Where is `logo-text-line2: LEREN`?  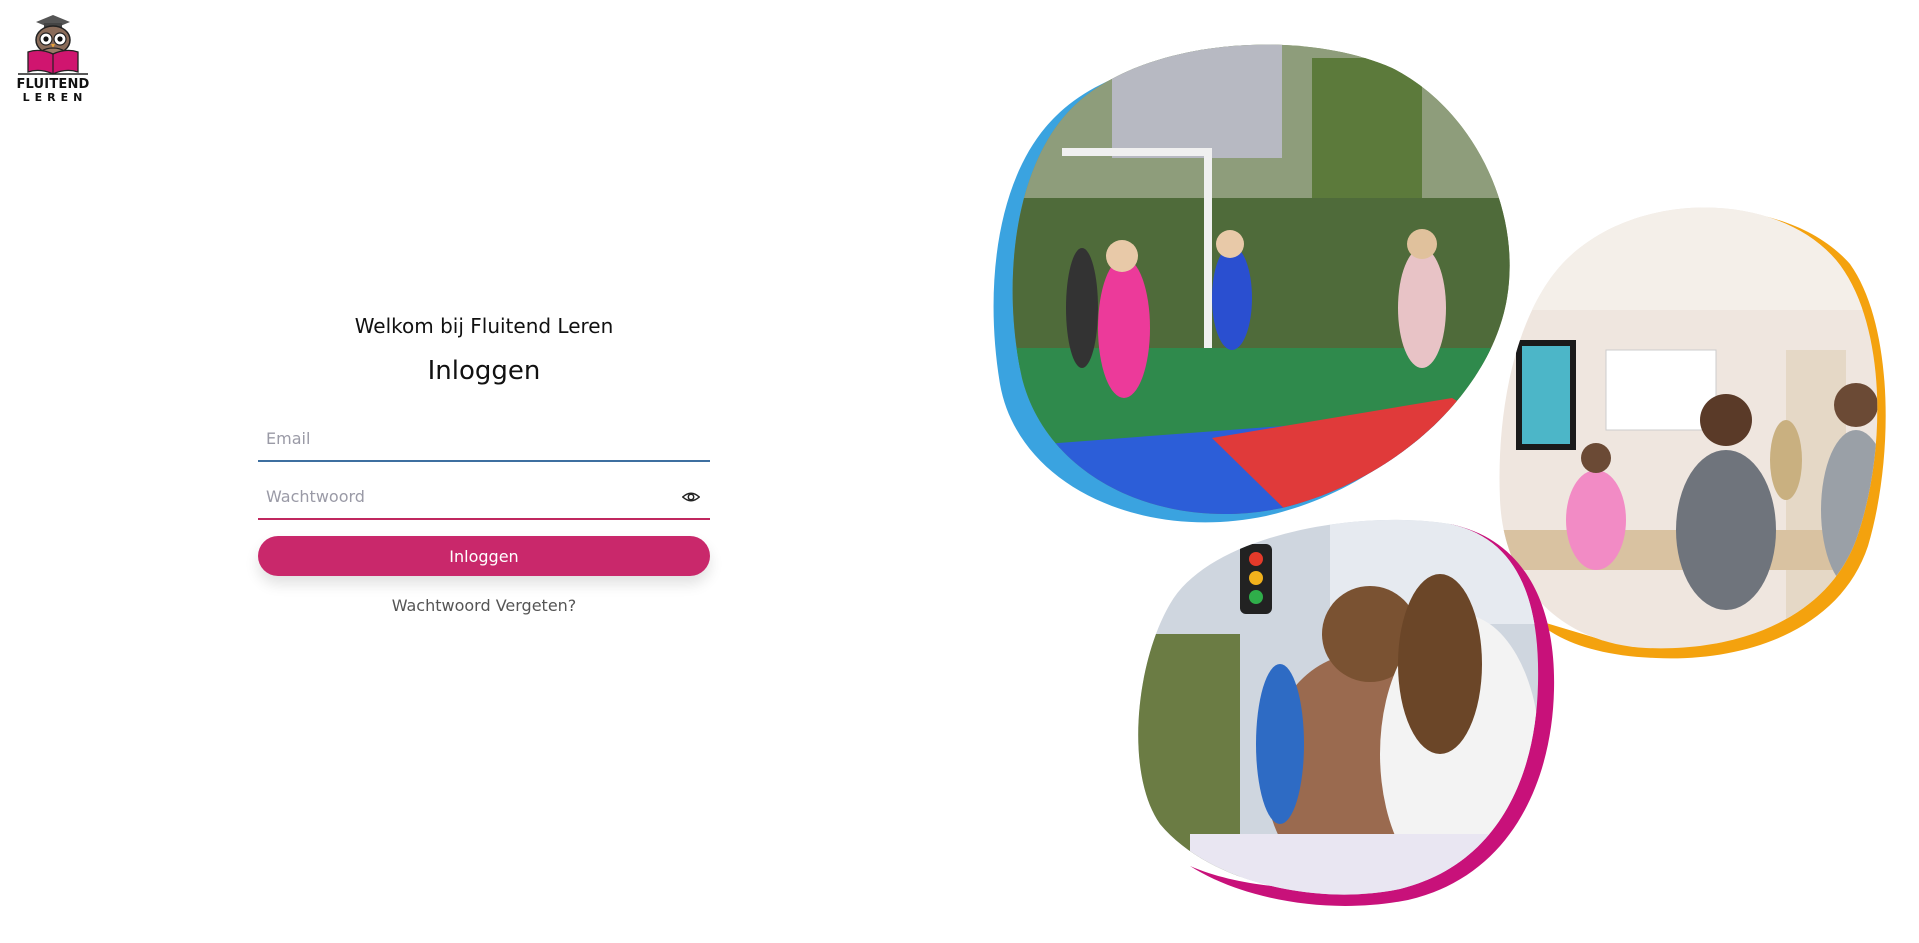 logo-text-line2: LEREN is located at coordinates (55, 97).